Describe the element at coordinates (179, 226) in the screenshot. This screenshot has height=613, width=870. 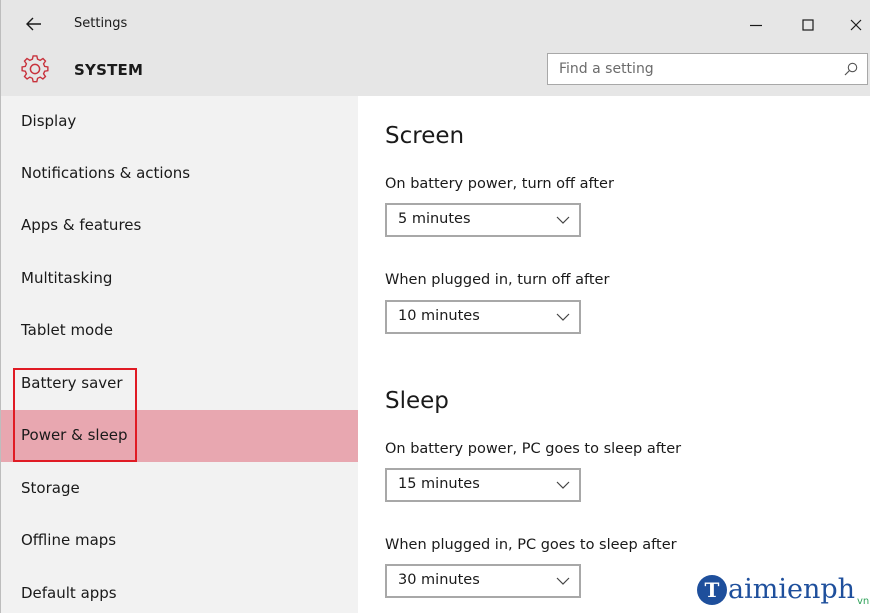
I see `sidebar-item-apps-features: Apps & features` at that location.